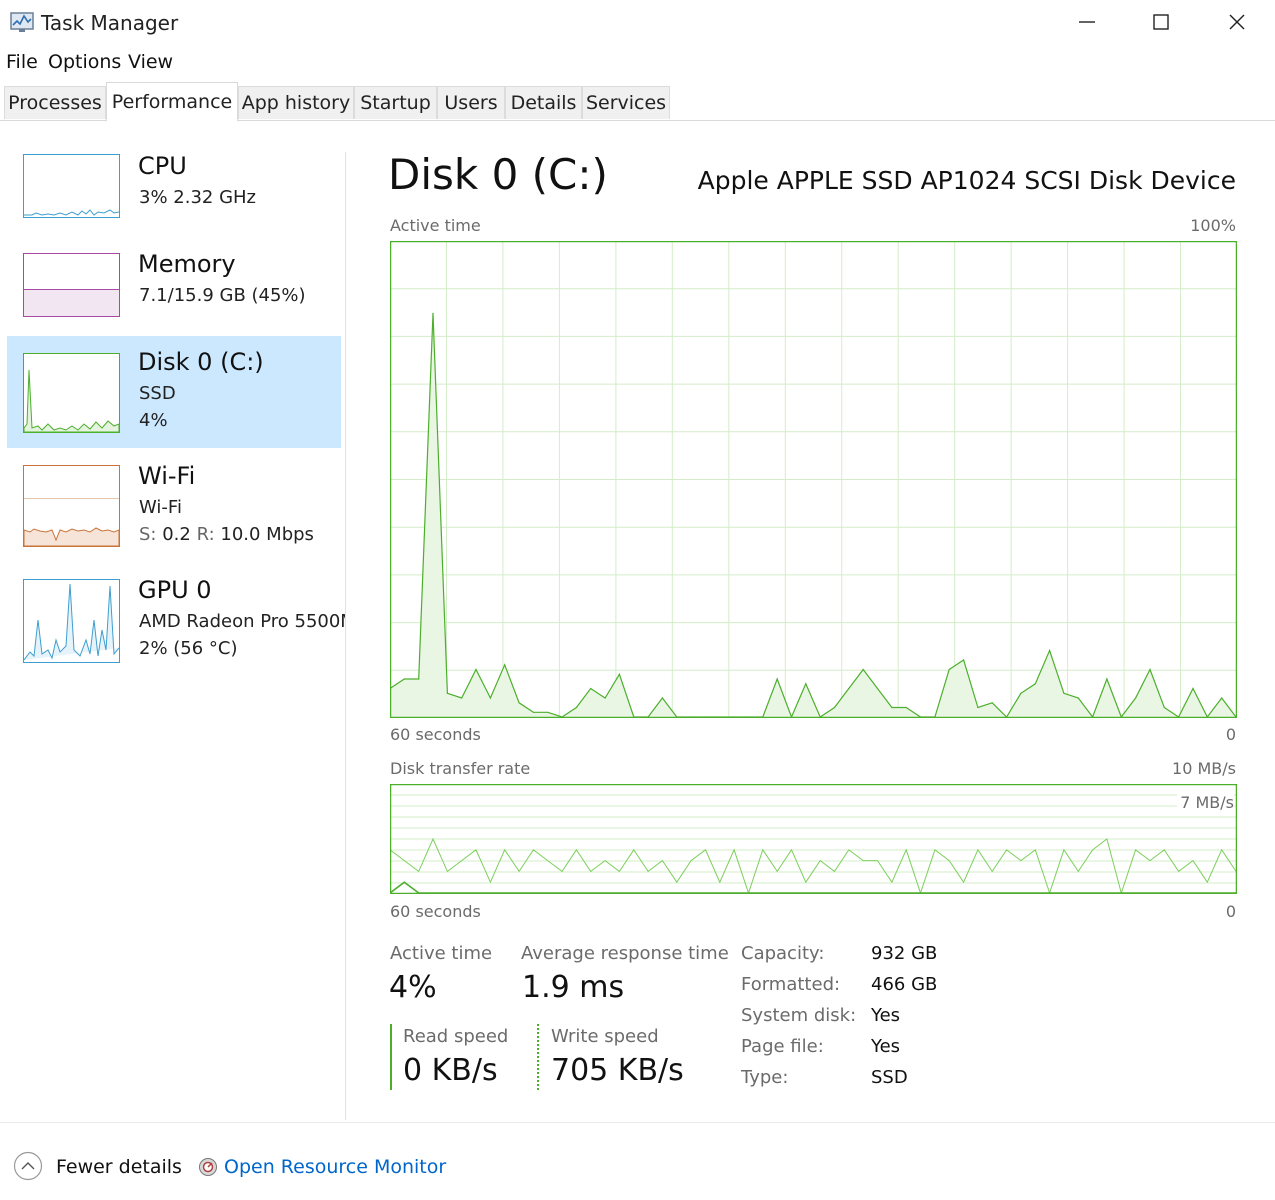  What do you see at coordinates (119, 1167) in the screenshot?
I see `fewer-details-link: Fewer details` at bounding box center [119, 1167].